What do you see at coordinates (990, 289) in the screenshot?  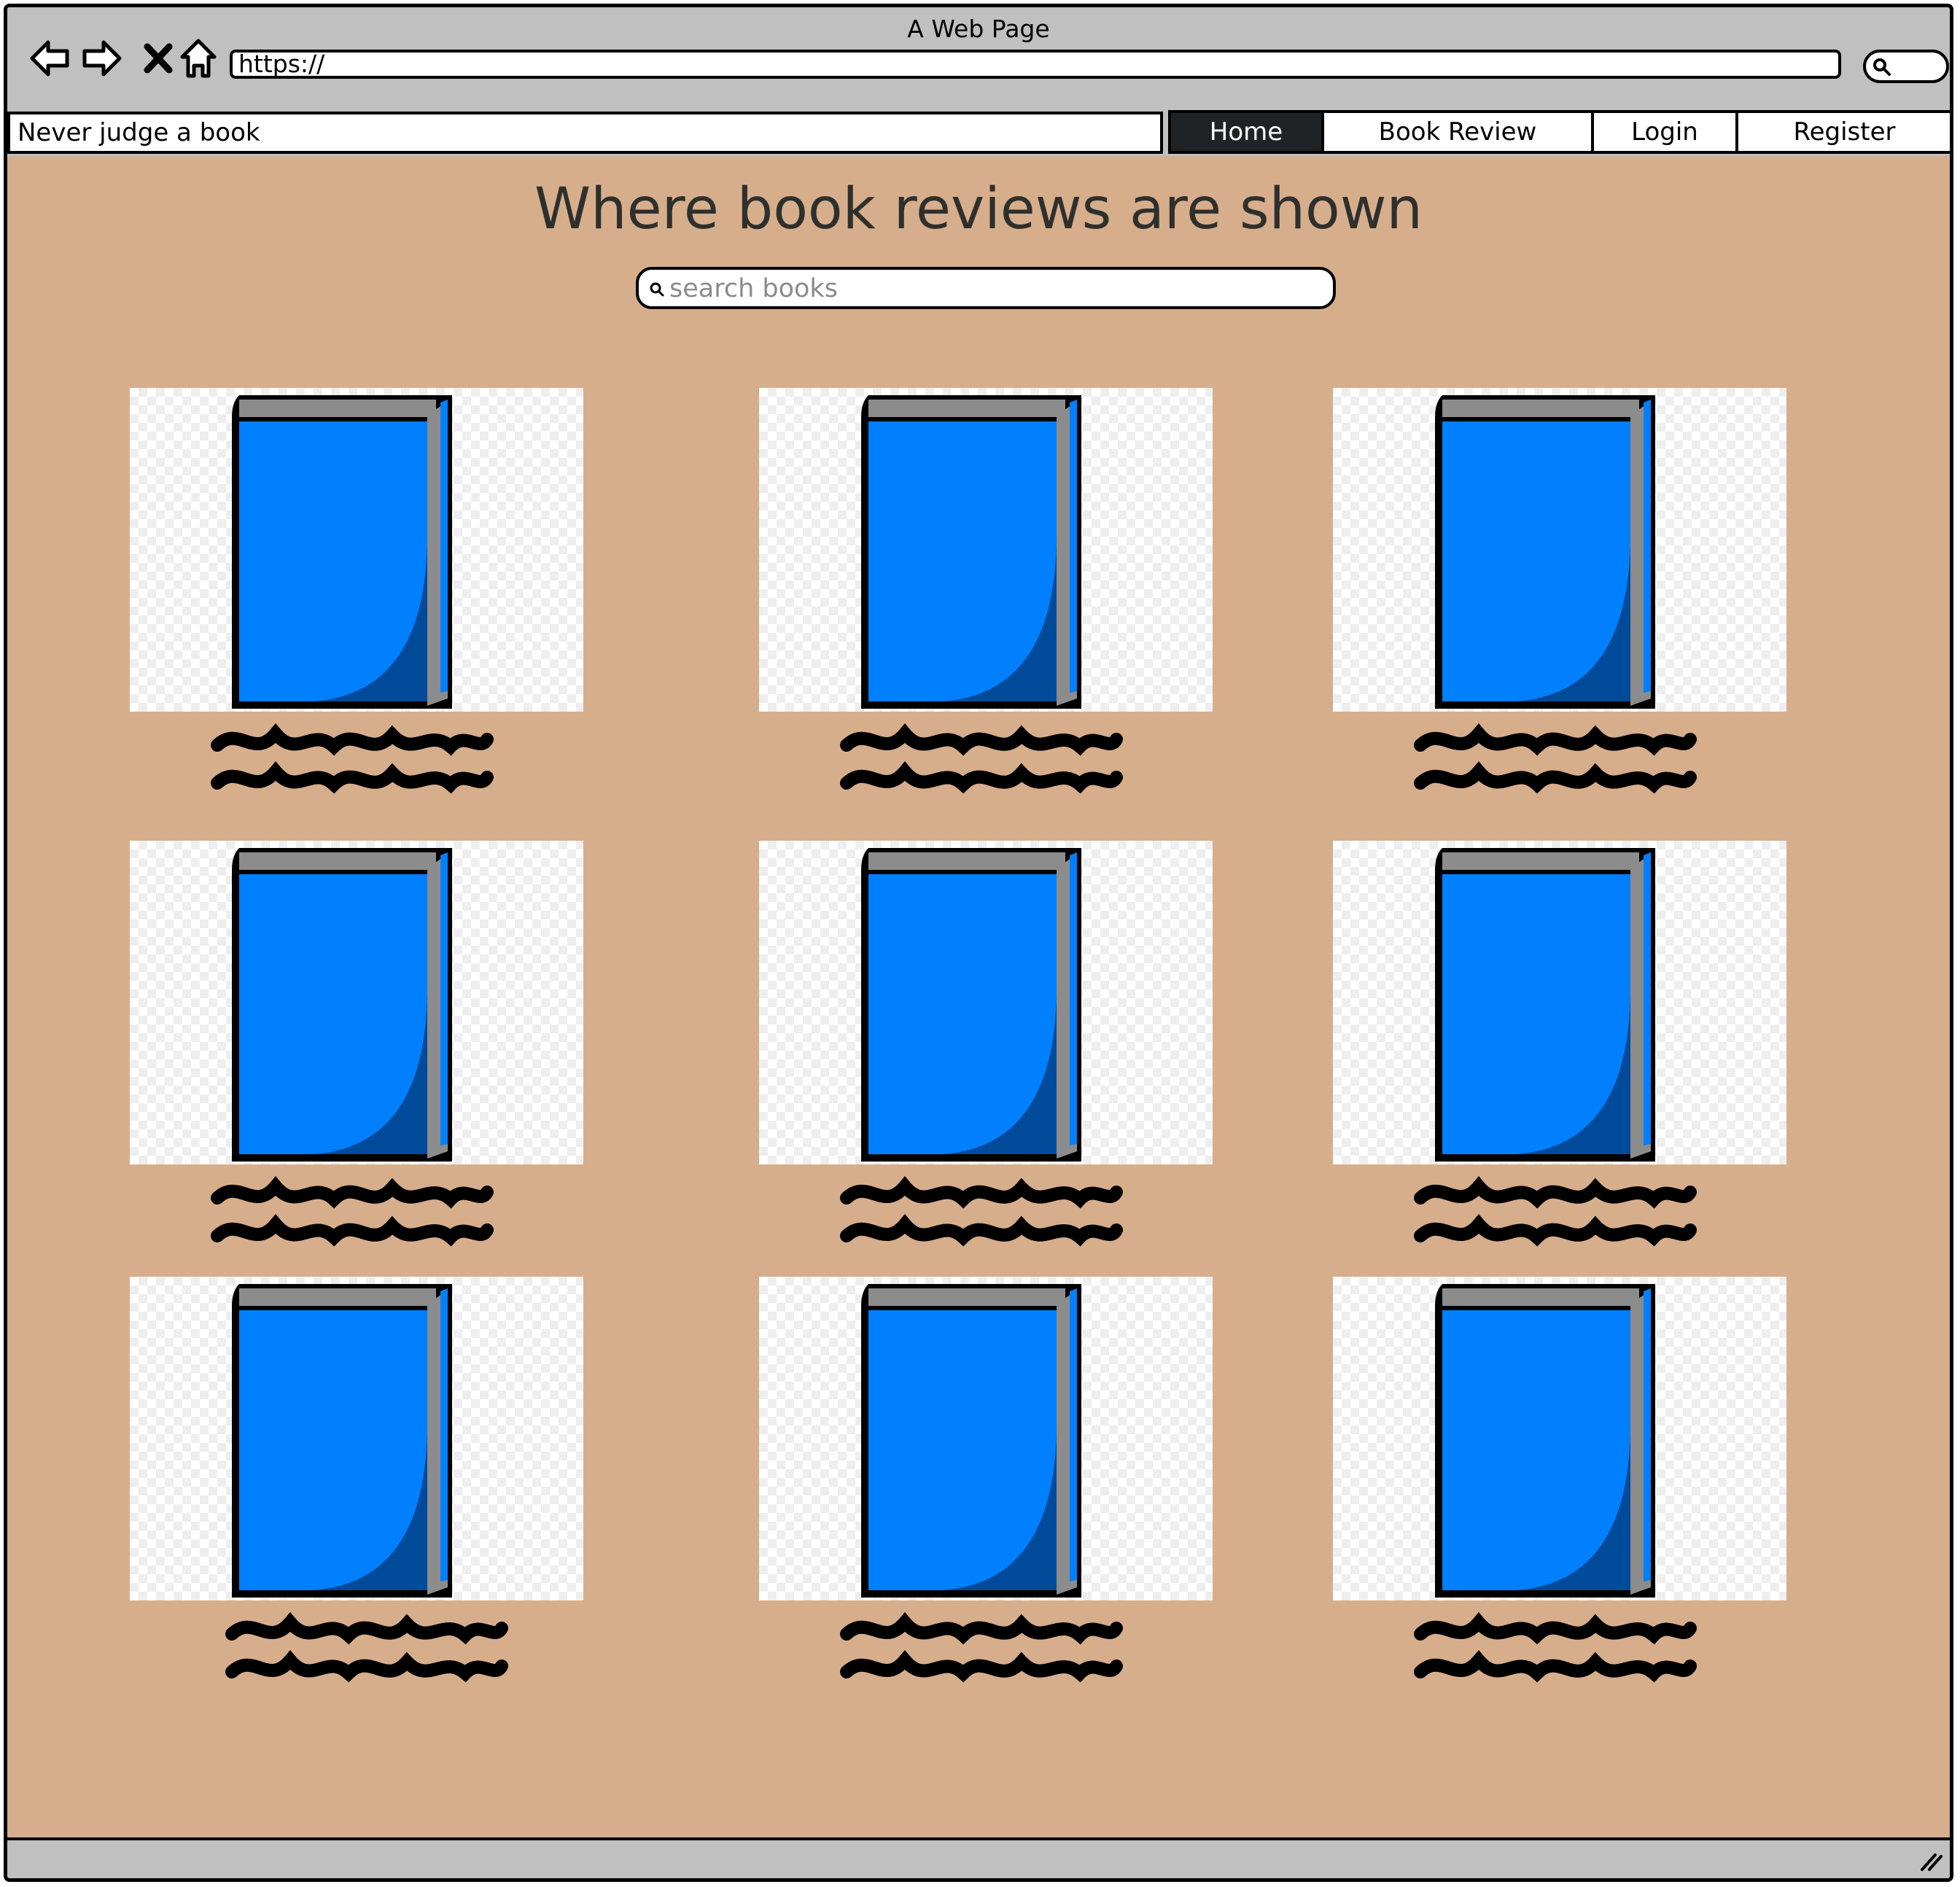 I see `book-search-input` at bounding box center [990, 289].